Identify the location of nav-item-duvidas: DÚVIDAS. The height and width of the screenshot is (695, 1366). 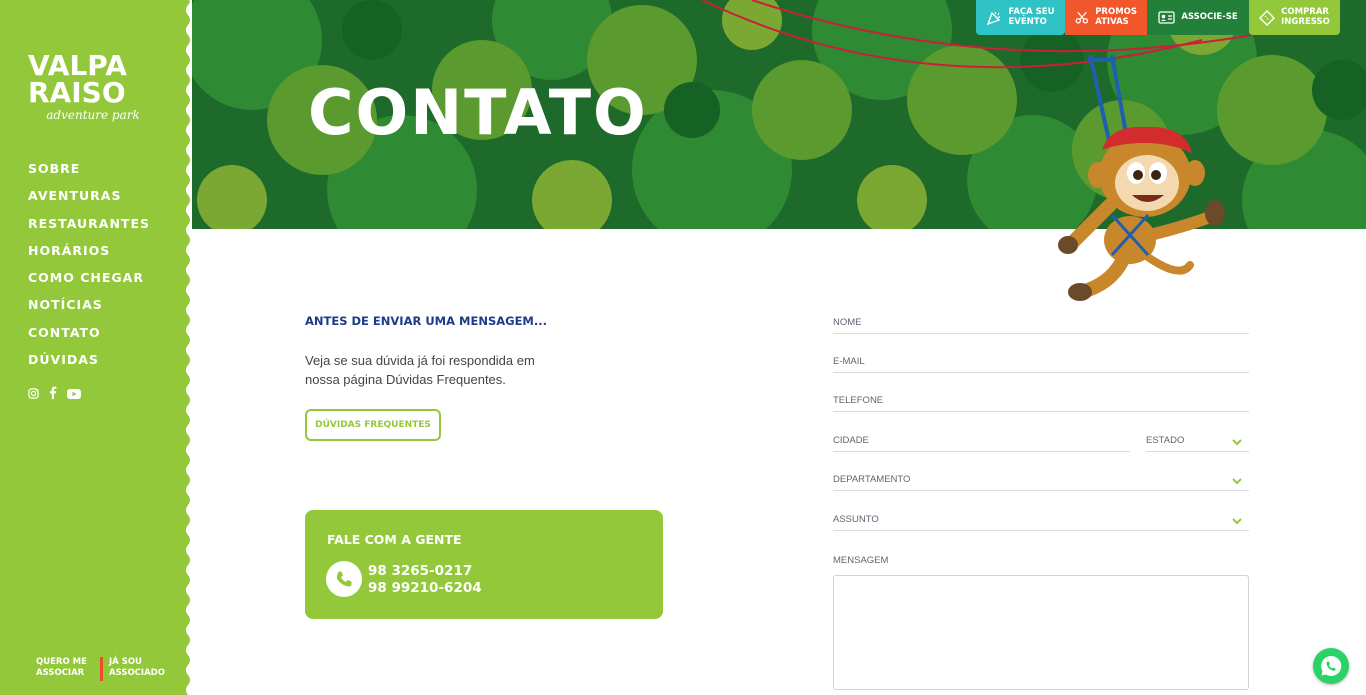
(63, 360).